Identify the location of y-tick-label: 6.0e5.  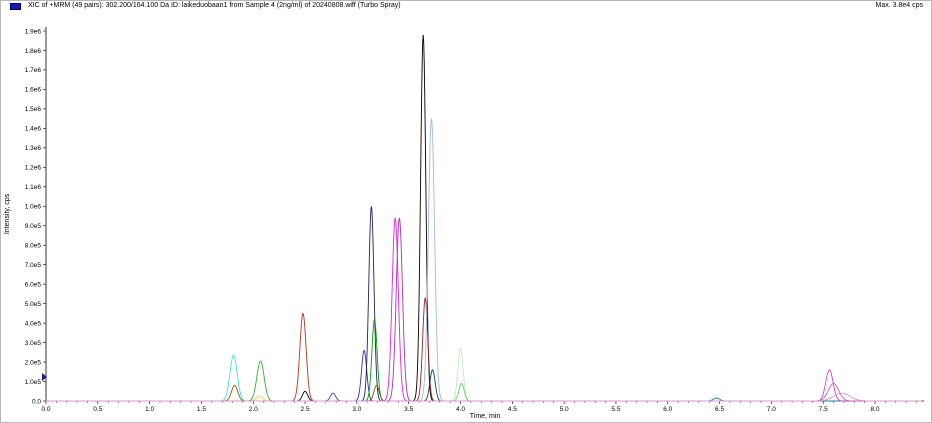
(33, 284).